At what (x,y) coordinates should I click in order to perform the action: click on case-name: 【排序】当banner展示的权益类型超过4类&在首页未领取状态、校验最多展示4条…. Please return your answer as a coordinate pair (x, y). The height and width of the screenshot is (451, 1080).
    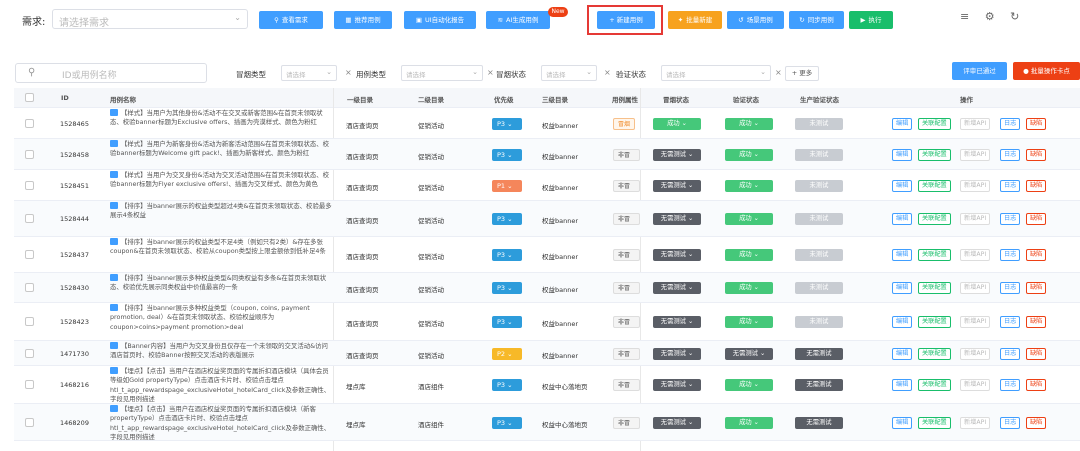
    Looking at the image, I should click on (222, 219).